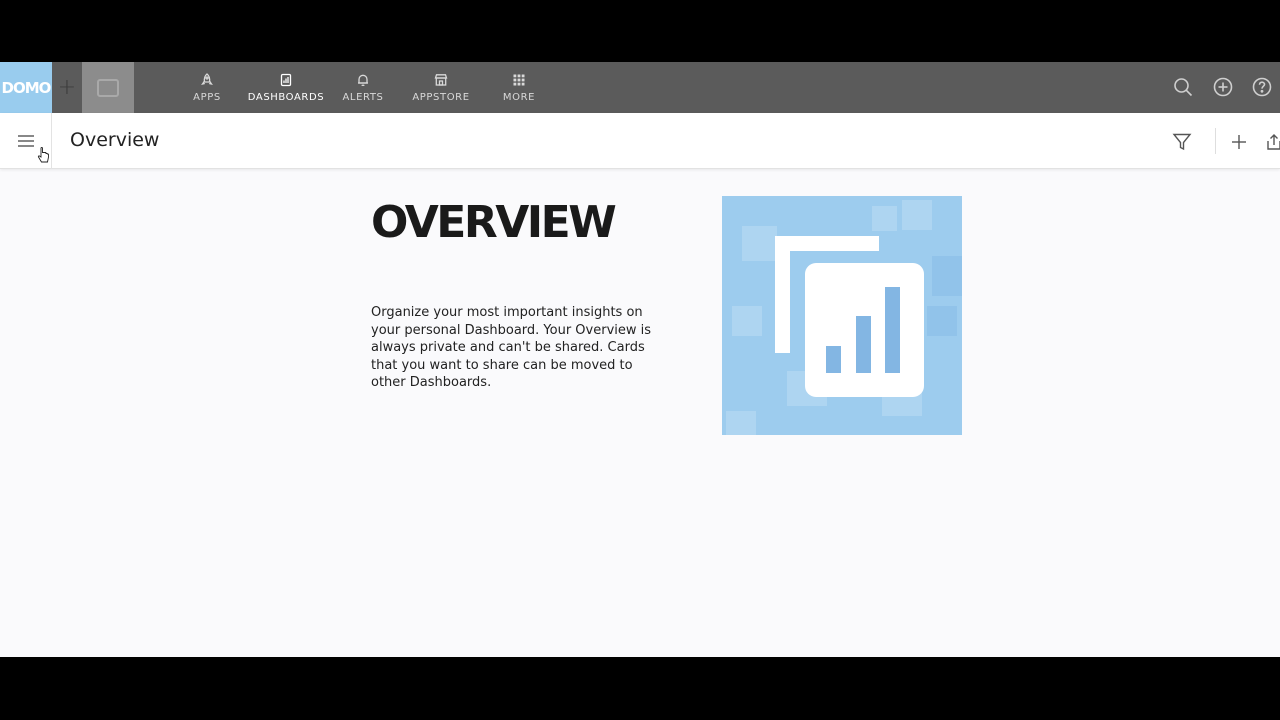  Describe the element at coordinates (286, 87) in the screenshot. I see `nav-dashboards: DASHBOARDS` at that location.